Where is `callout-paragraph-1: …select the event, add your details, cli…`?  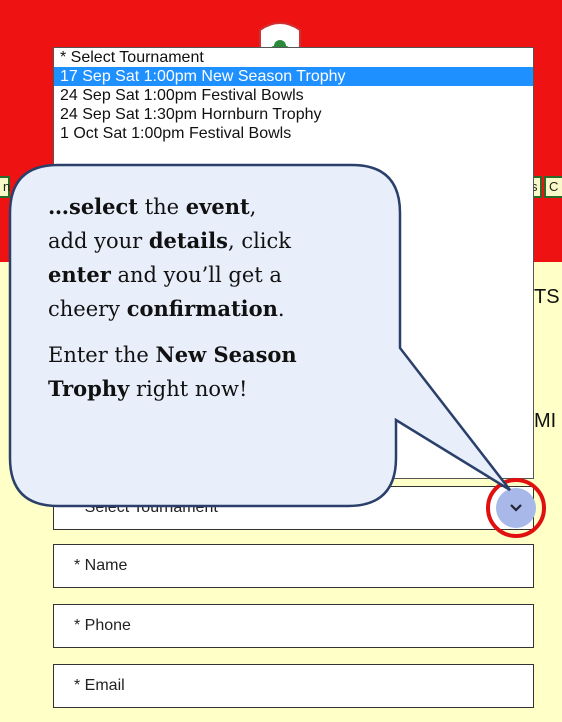
callout-paragraph-1: …select the event, add your details, cli… is located at coordinates (208, 258).